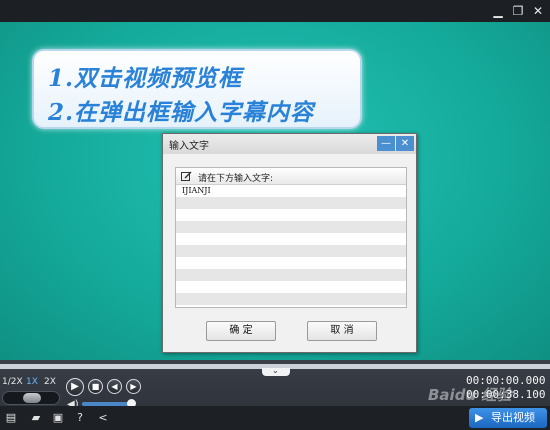  Describe the element at coordinates (80, 418) in the screenshot. I see `help-icon: ?` at that location.